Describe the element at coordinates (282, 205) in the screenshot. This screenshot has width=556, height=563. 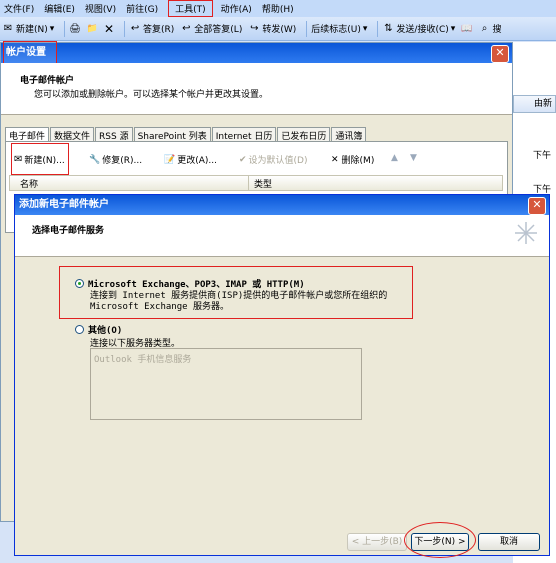
I see `add-account-titlebar: 添加新电子邮件帐户 ✕` at that location.